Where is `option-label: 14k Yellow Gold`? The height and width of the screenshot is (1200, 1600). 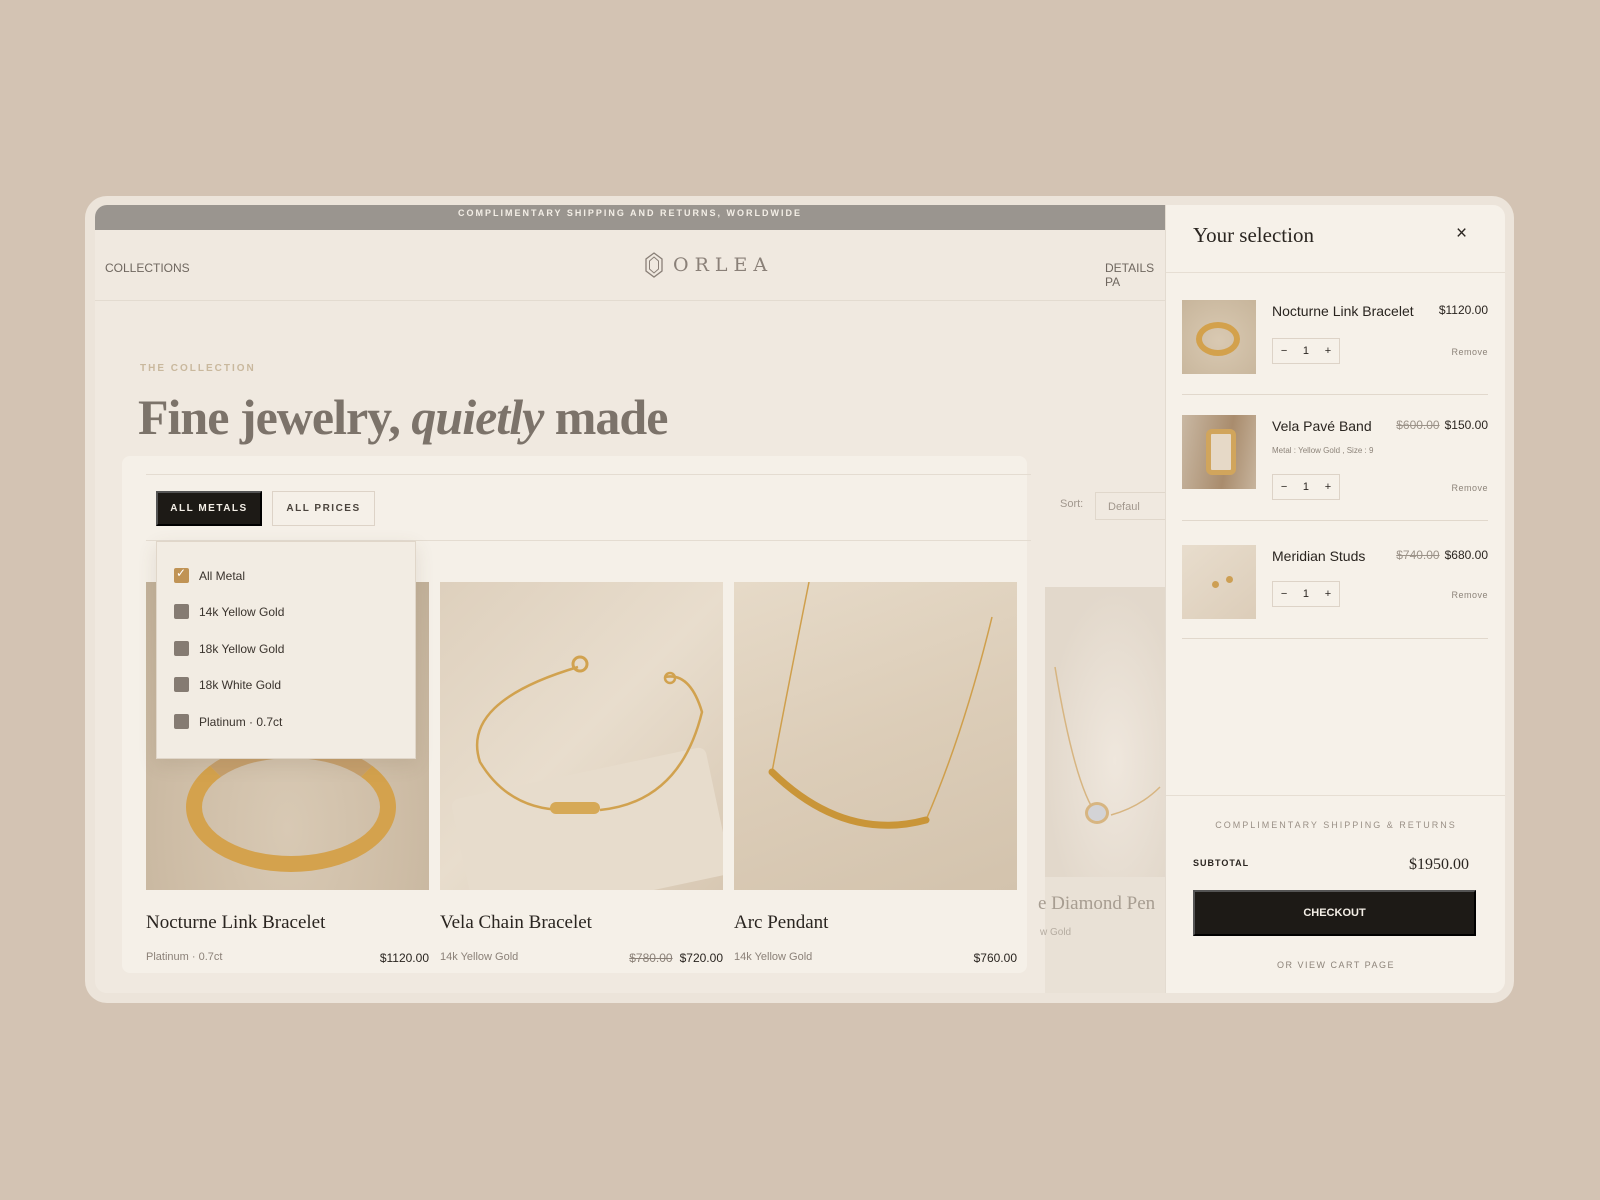 option-label: 14k Yellow Gold is located at coordinates (242, 611).